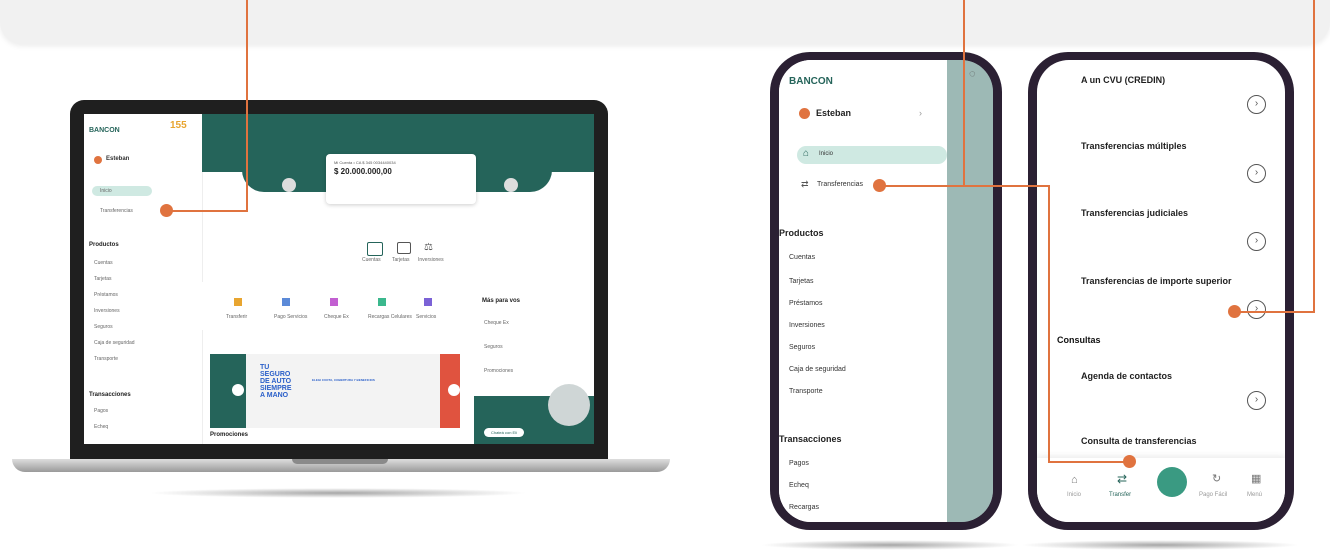 The height and width of the screenshot is (553, 1330). What do you see at coordinates (104, 130) in the screenshot?
I see `brand-logo: BANCON` at bounding box center [104, 130].